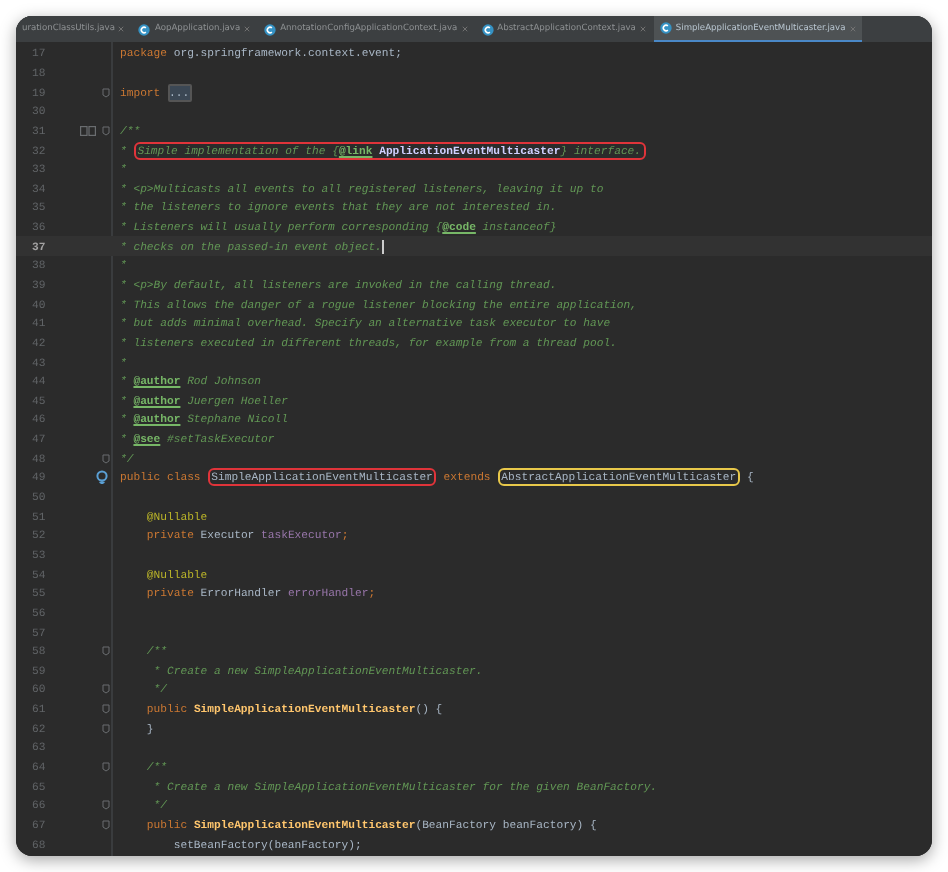 This screenshot has width=948, height=872. Describe the element at coordinates (103, 477) in the screenshot. I see `override-icon` at that location.